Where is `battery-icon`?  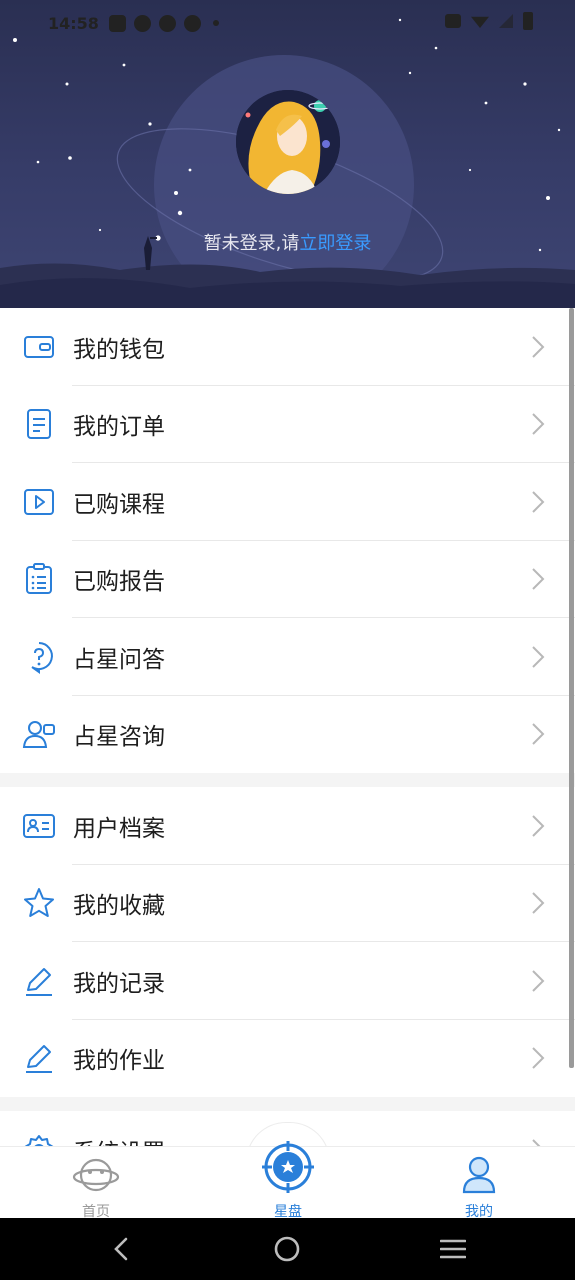 battery-icon is located at coordinates (528, 21).